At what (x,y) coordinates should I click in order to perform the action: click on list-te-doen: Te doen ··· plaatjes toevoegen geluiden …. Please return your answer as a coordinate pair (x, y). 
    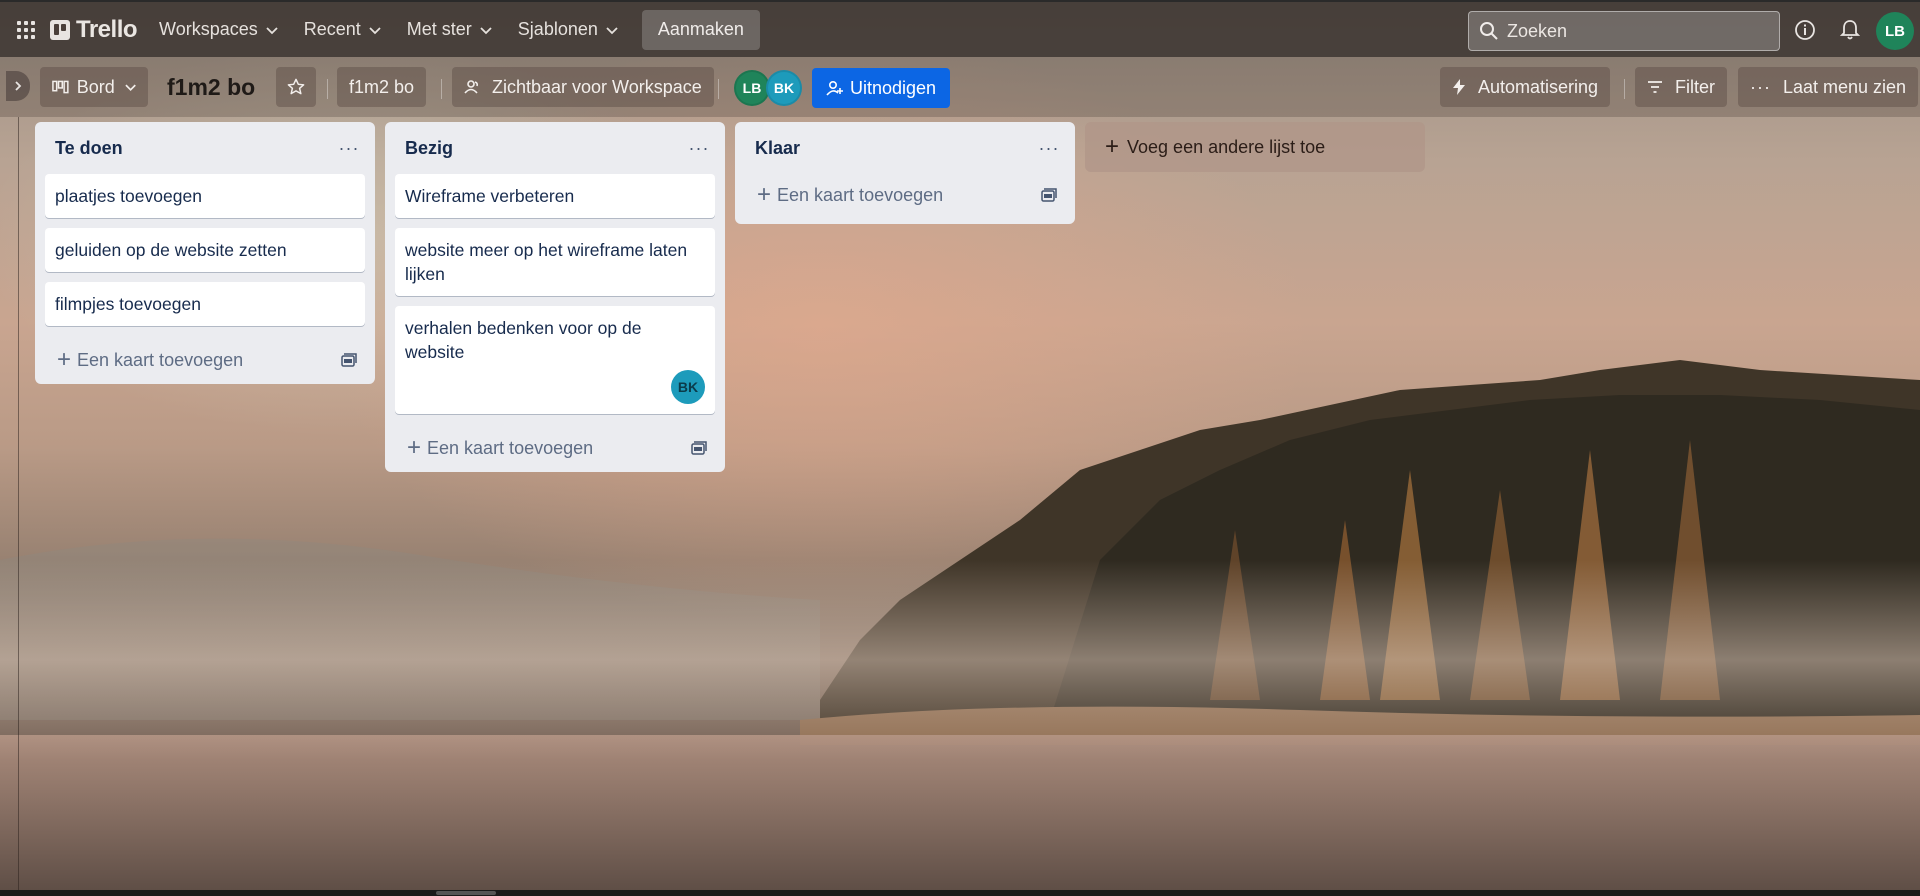
    Looking at the image, I should click on (205, 253).